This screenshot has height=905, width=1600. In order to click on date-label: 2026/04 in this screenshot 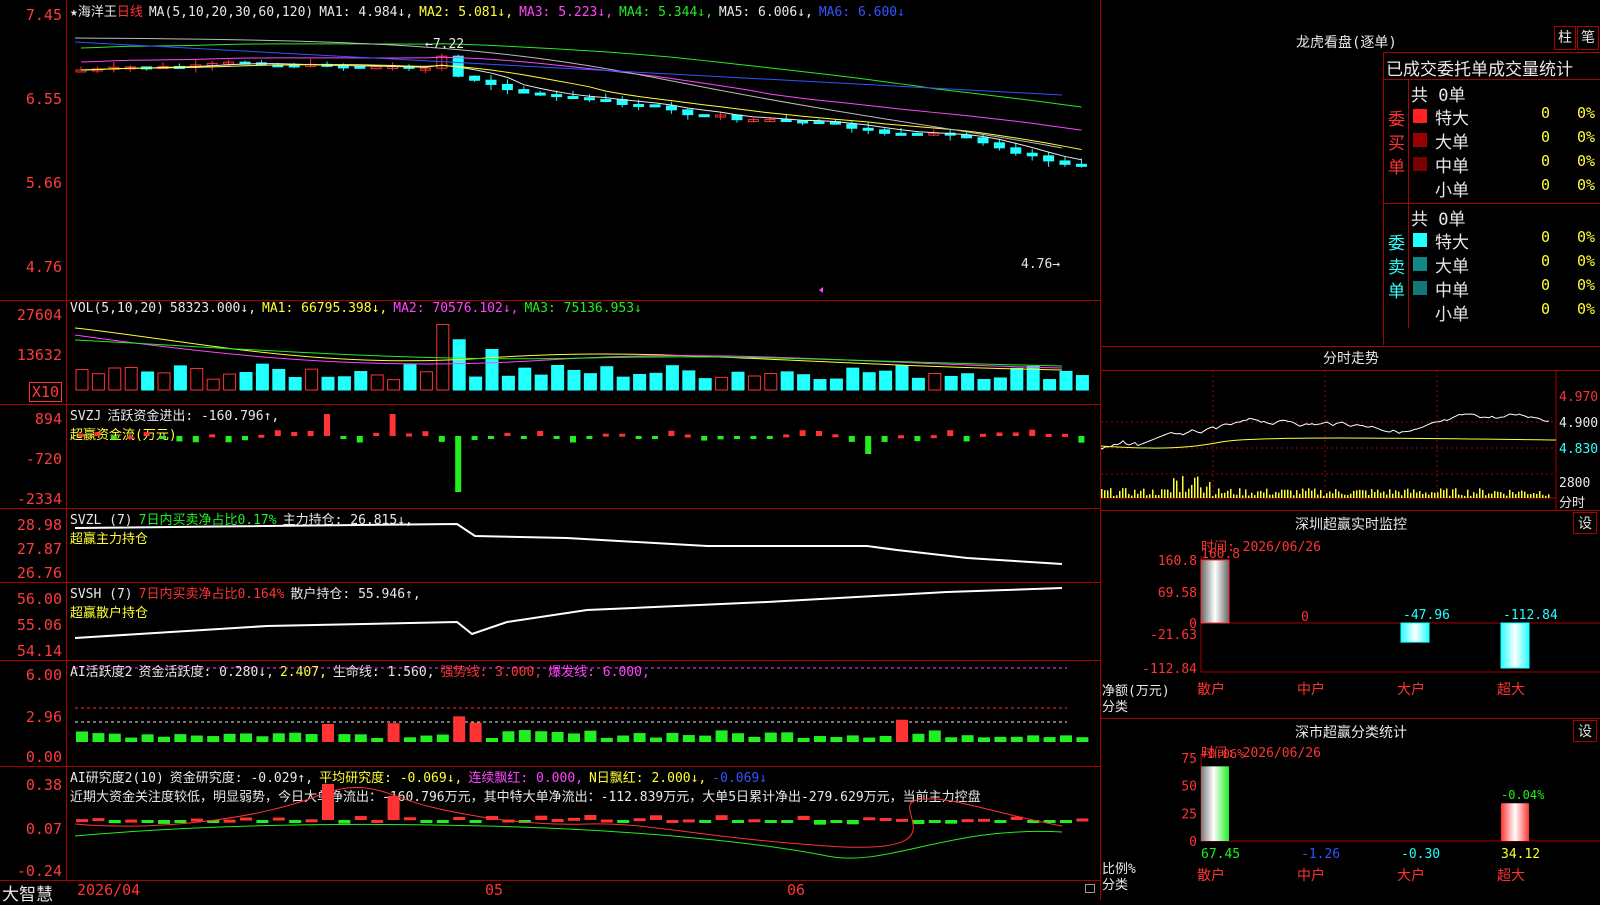, I will do `click(109, 890)`.